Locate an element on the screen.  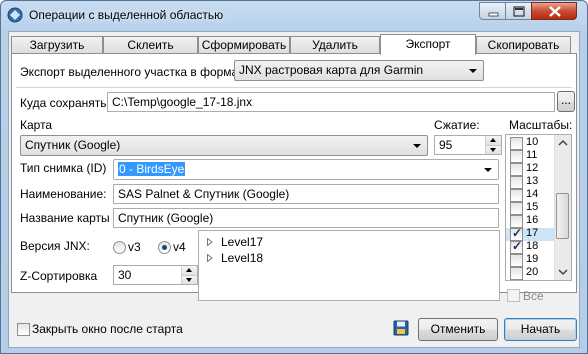
close-icon is located at coordinates (555, 11).